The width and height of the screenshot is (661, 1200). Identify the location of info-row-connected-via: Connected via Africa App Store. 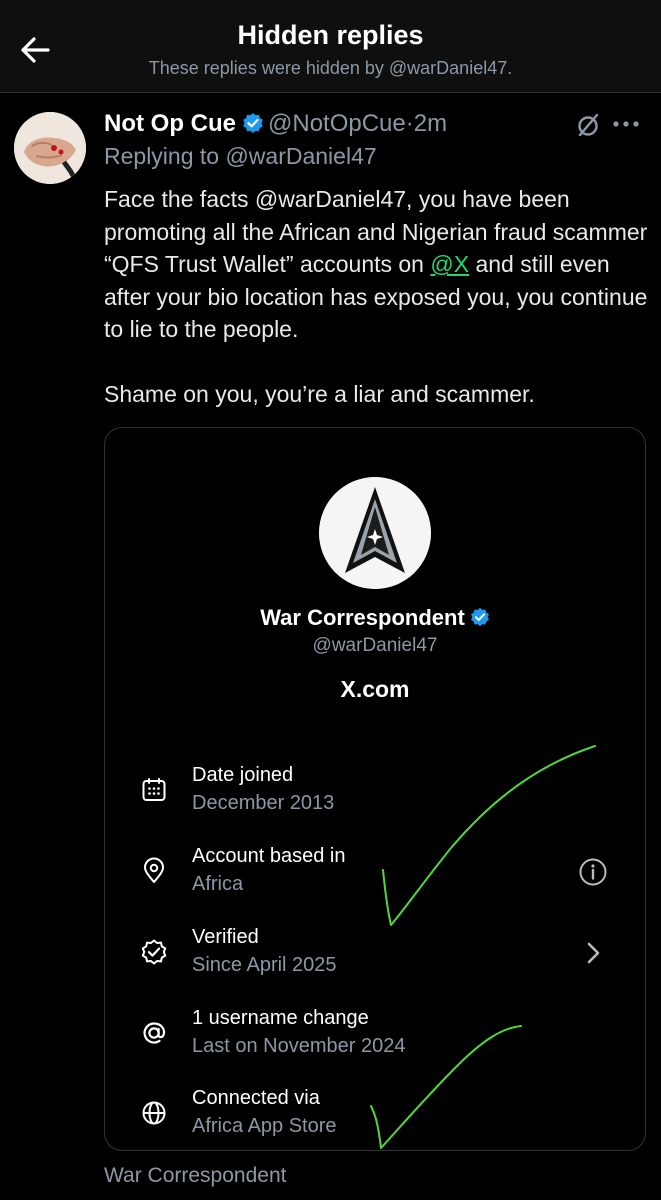
(375, 1118).